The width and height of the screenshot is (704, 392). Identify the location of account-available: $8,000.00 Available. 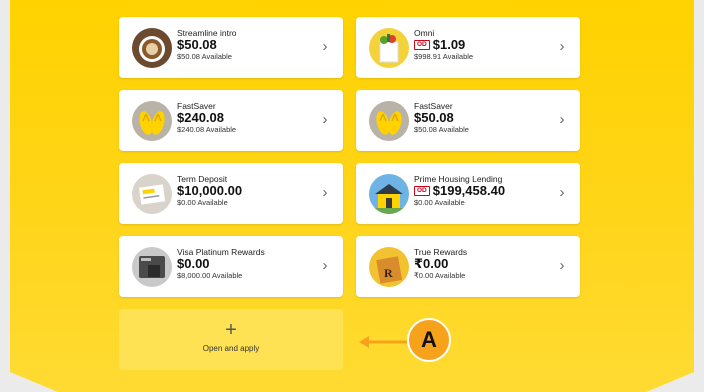
(210, 275).